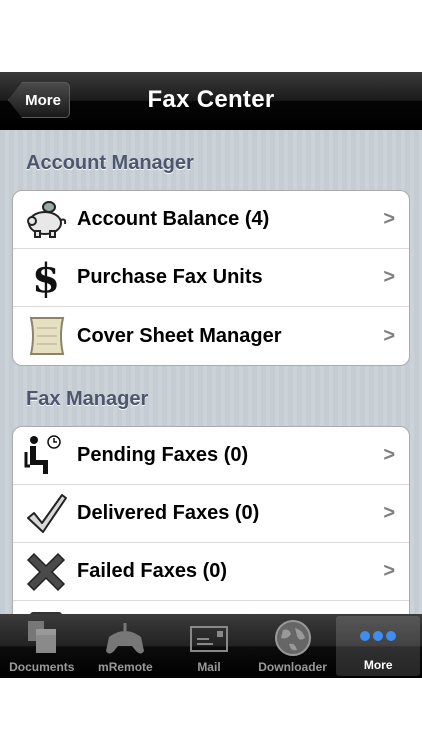 The width and height of the screenshot is (422, 750). What do you see at coordinates (42, 638) in the screenshot?
I see `documents-icon` at bounding box center [42, 638].